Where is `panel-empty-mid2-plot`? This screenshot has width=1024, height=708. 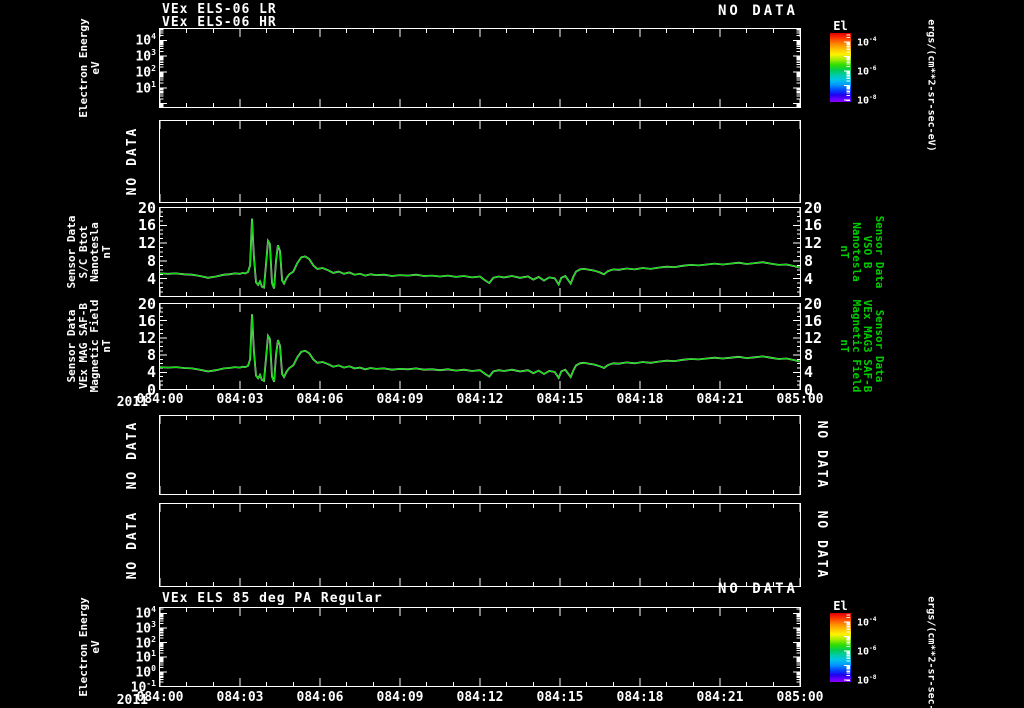
panel-empty-mid2-plot is located at coordinates (480, 545).